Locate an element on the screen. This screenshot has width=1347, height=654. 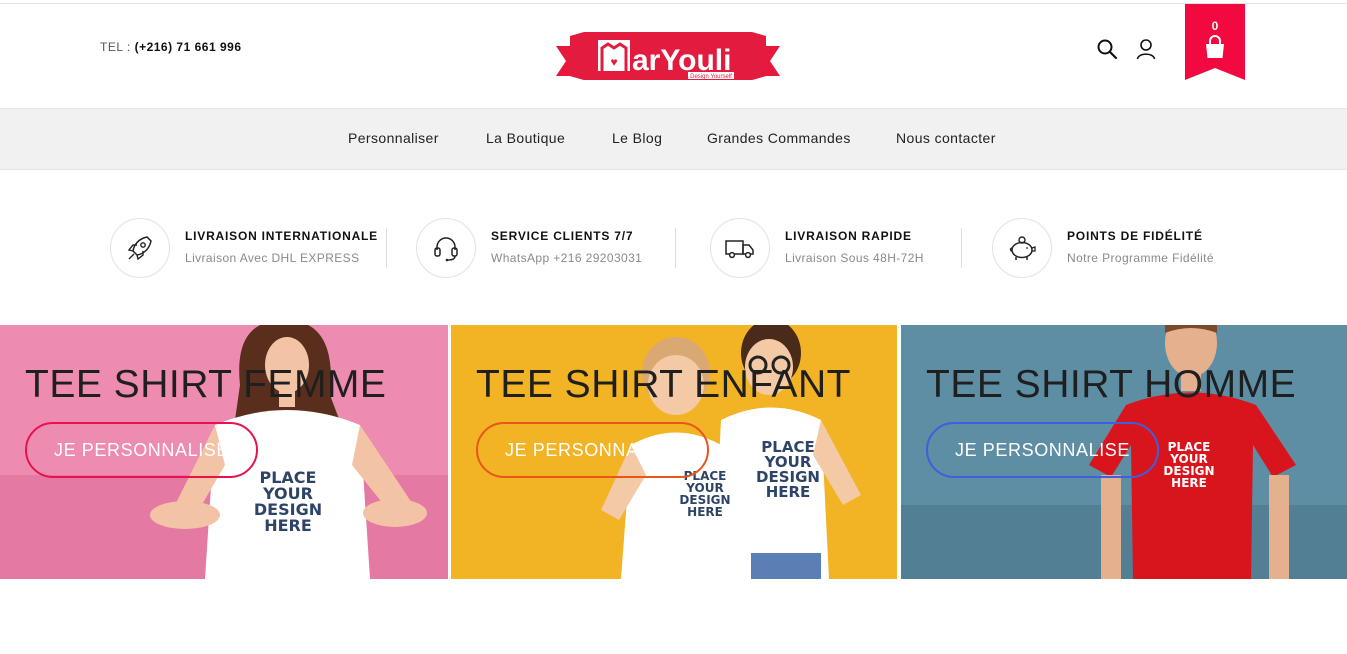
search-icon is located at coordinates (1107, 49).